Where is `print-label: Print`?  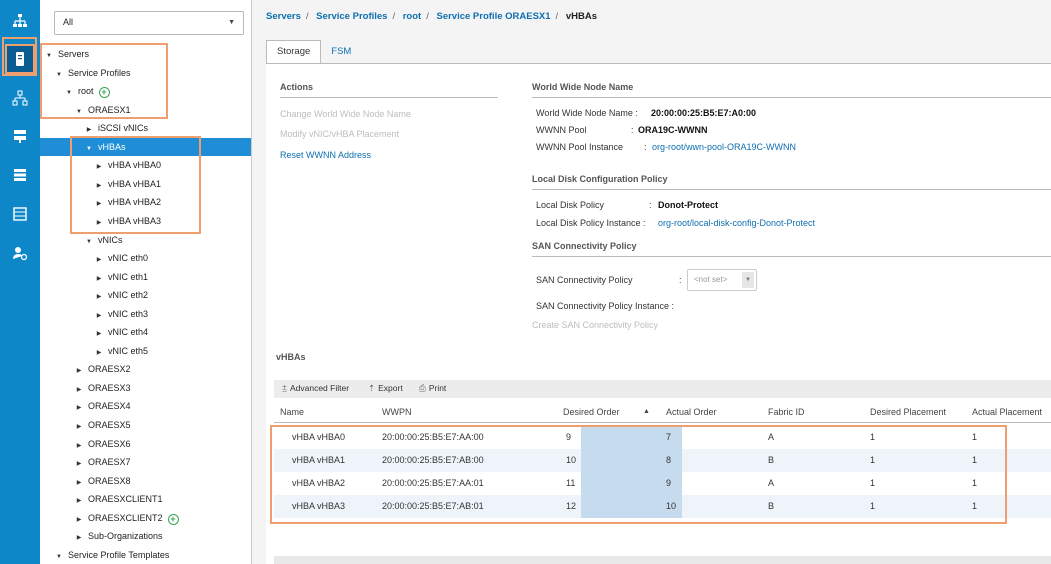 print-label: Print is located at coordinates (437, 388).